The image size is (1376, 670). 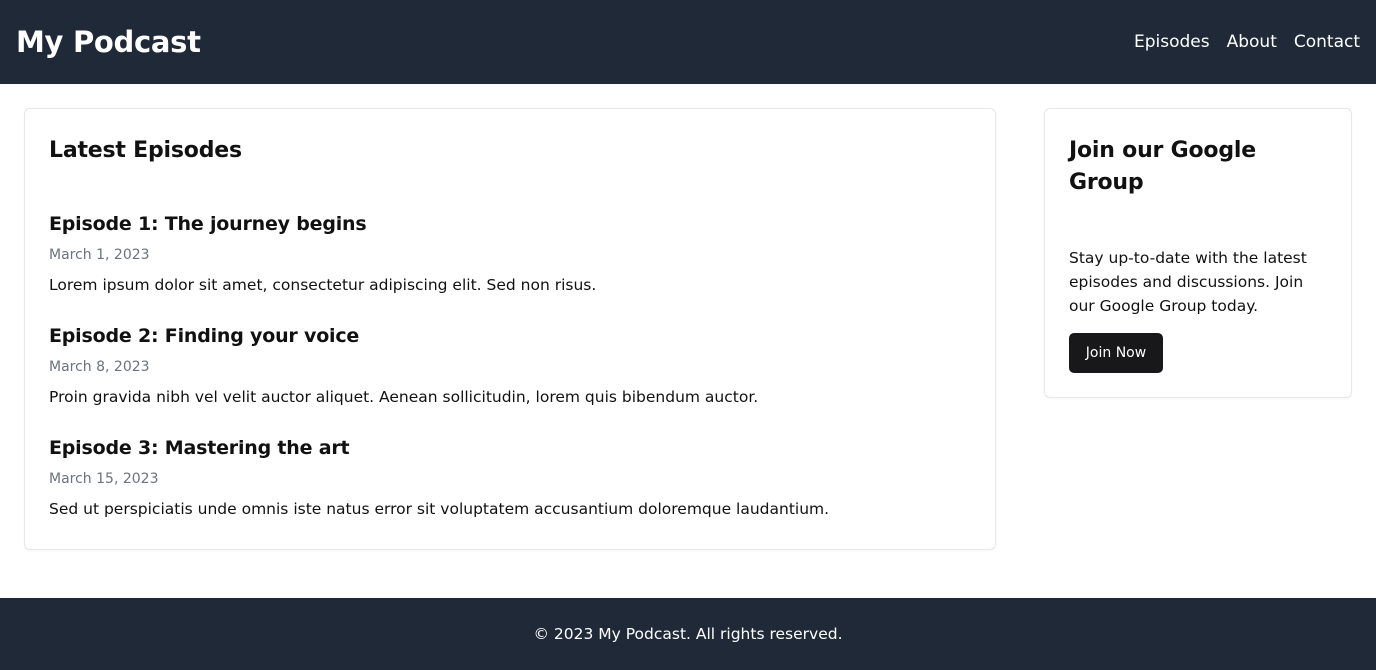 I want to click on episode-title: Episode 1: The journey begins, so click(x=322, y=224).